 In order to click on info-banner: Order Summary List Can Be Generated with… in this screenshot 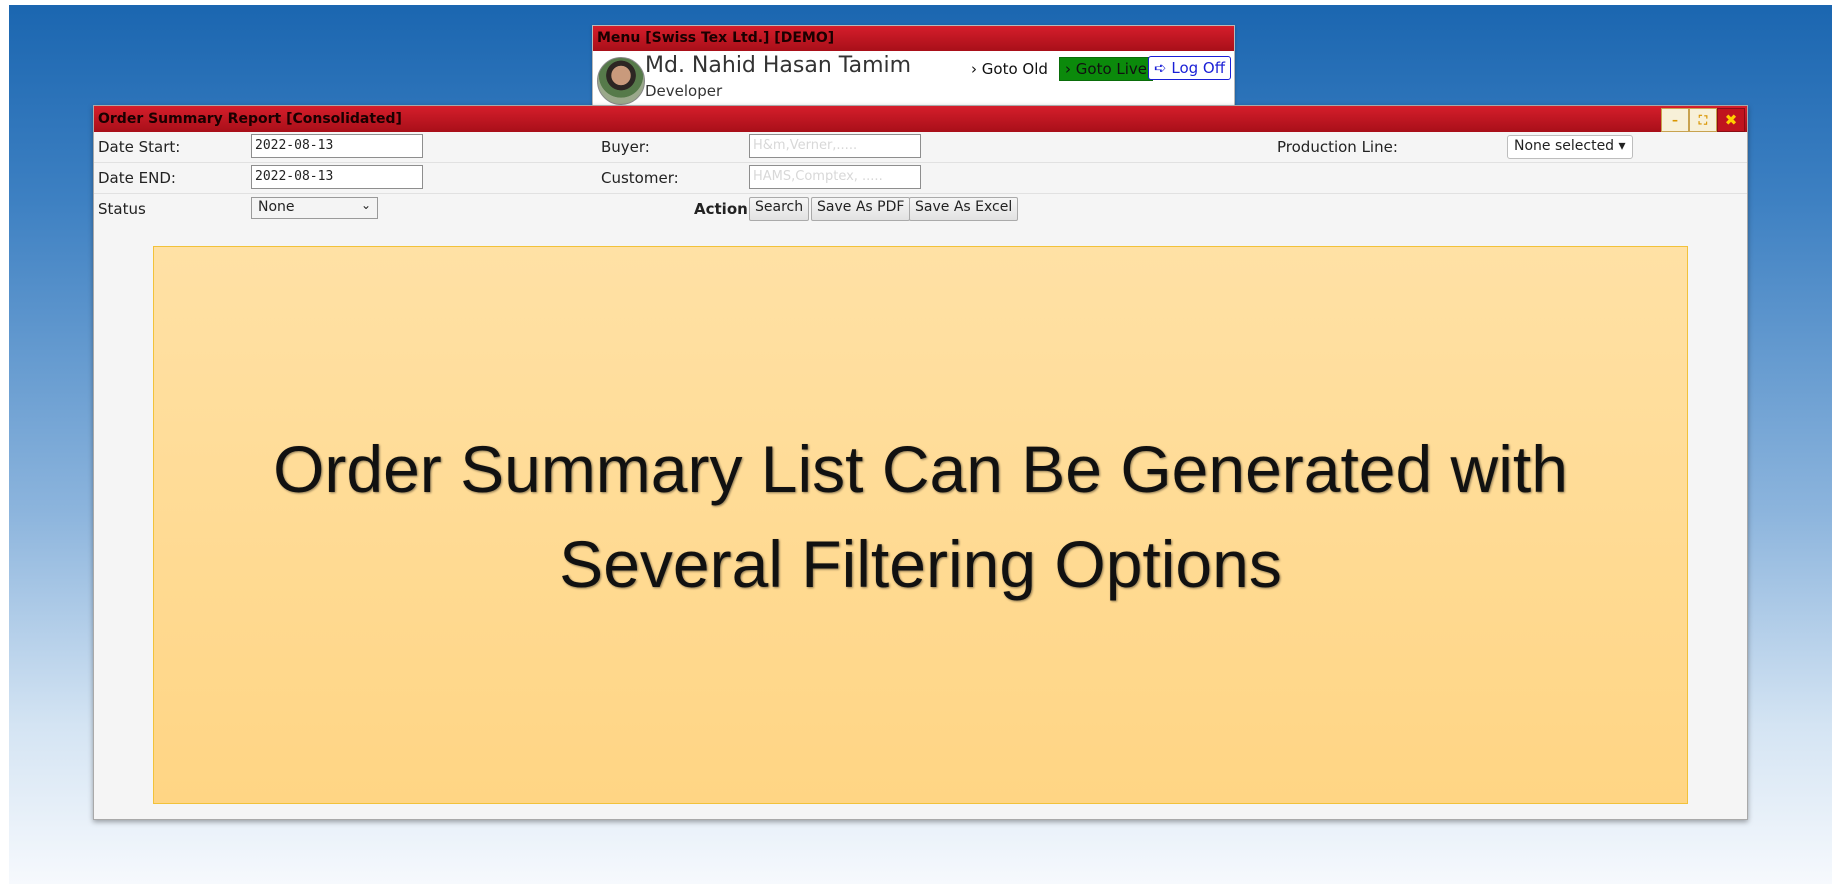, I will do `click(920, 516)`.